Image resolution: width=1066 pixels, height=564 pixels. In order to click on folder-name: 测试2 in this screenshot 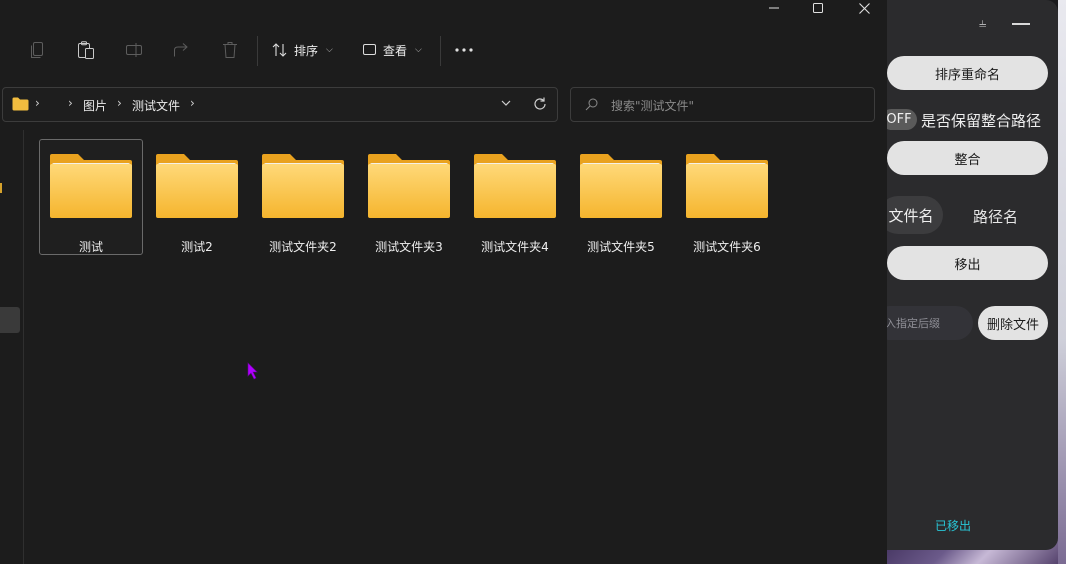, I will do `click(197, 247)`.